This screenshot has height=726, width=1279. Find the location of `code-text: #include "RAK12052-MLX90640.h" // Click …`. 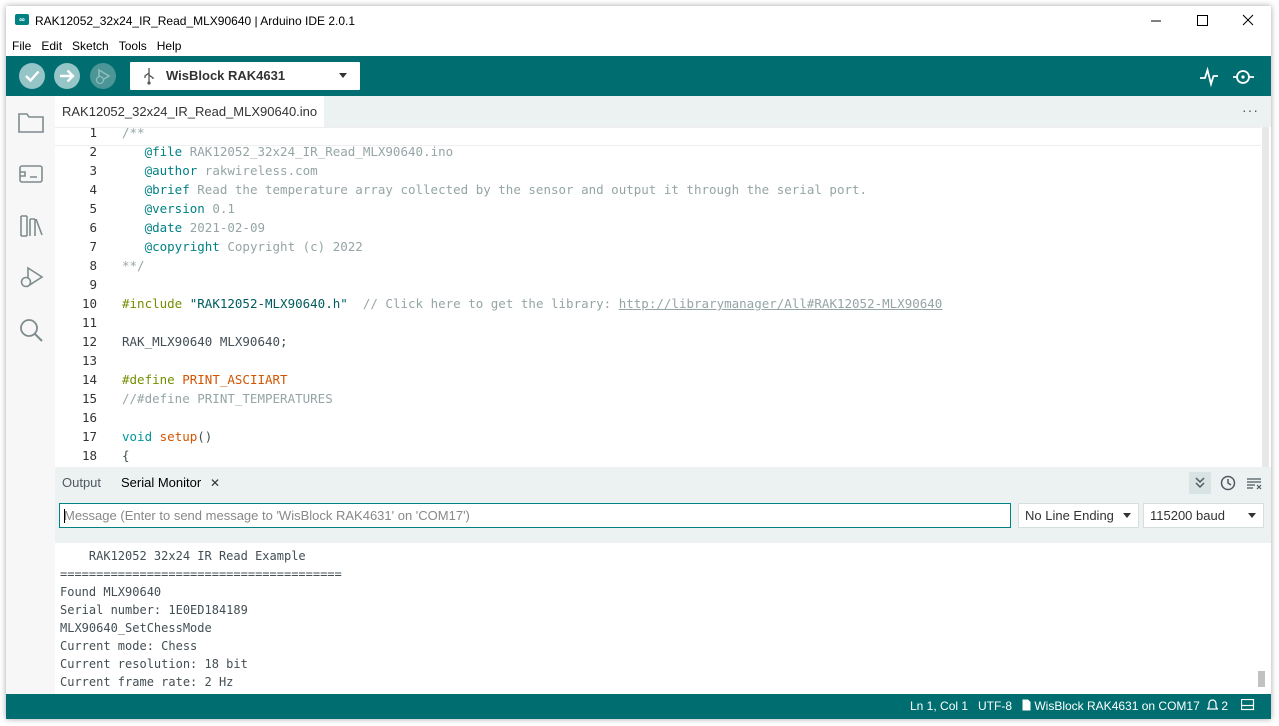

code-text: #include "RAK12052-MLX90640.h" // Click … is located at coordinates (532, 303).